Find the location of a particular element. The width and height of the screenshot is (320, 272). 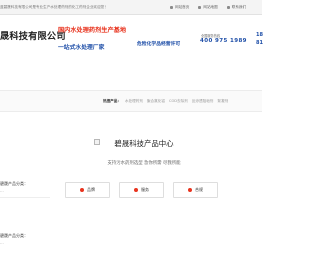

hot-search-item: COD去除剂 is located at coordinates (178, 101).